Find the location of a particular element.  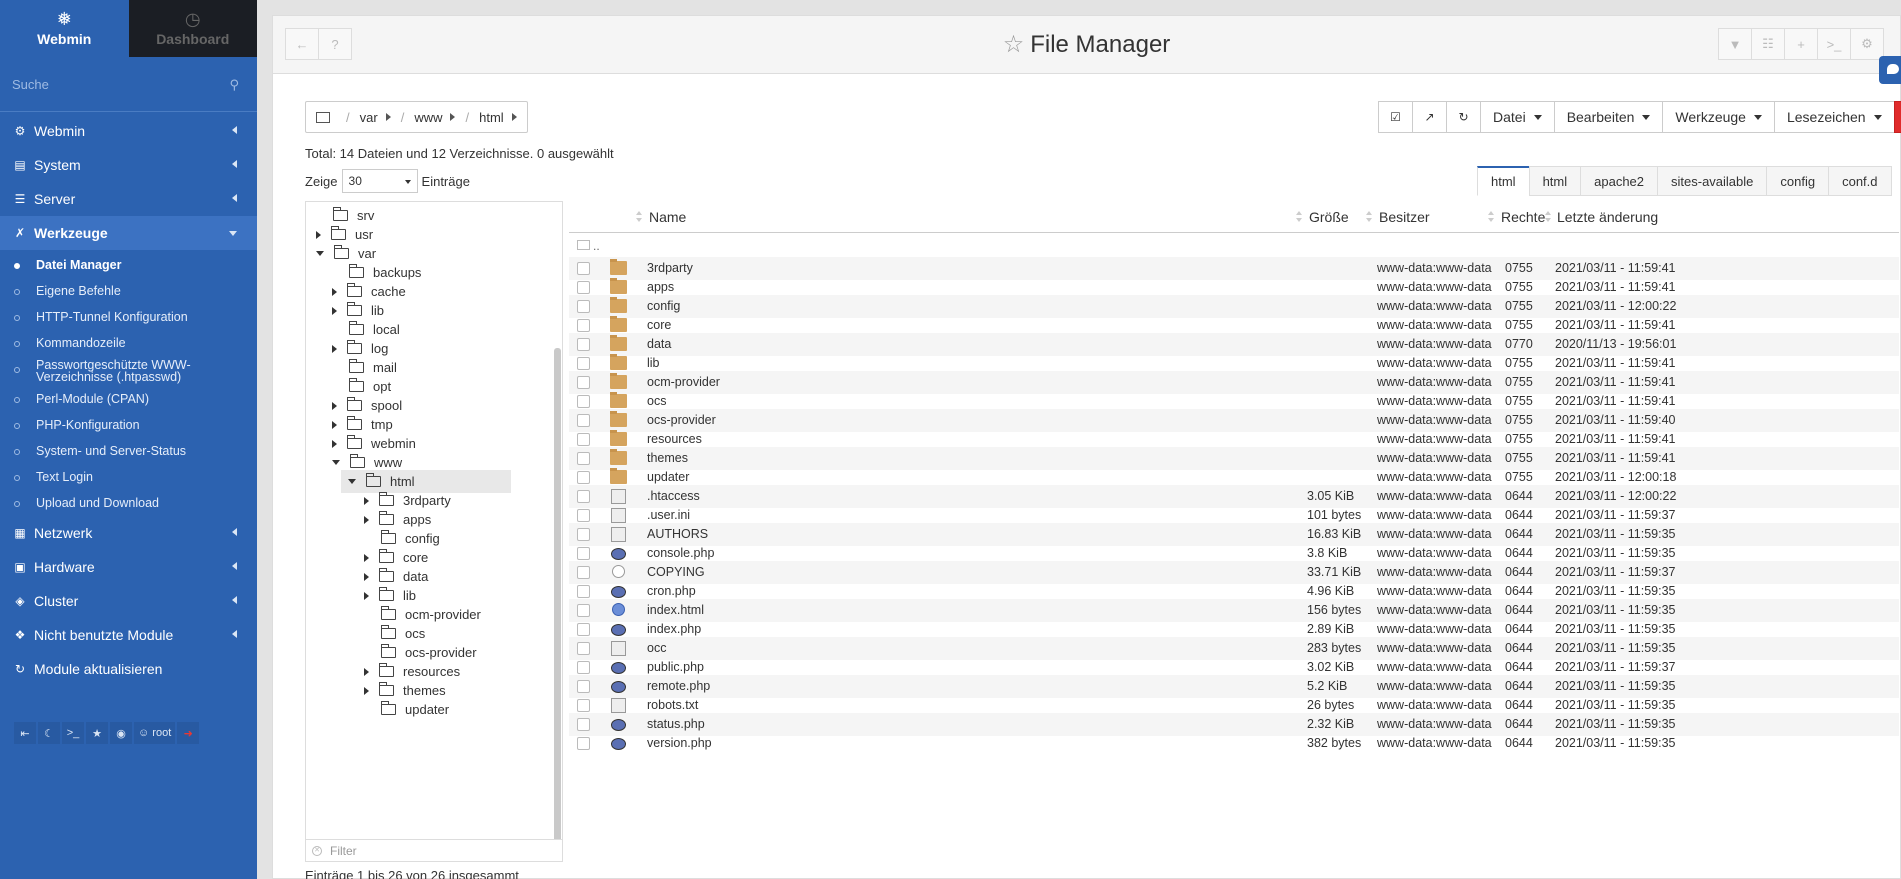

tab-dashboard: ◷ Dashboard is located at coordinates (192, 28).